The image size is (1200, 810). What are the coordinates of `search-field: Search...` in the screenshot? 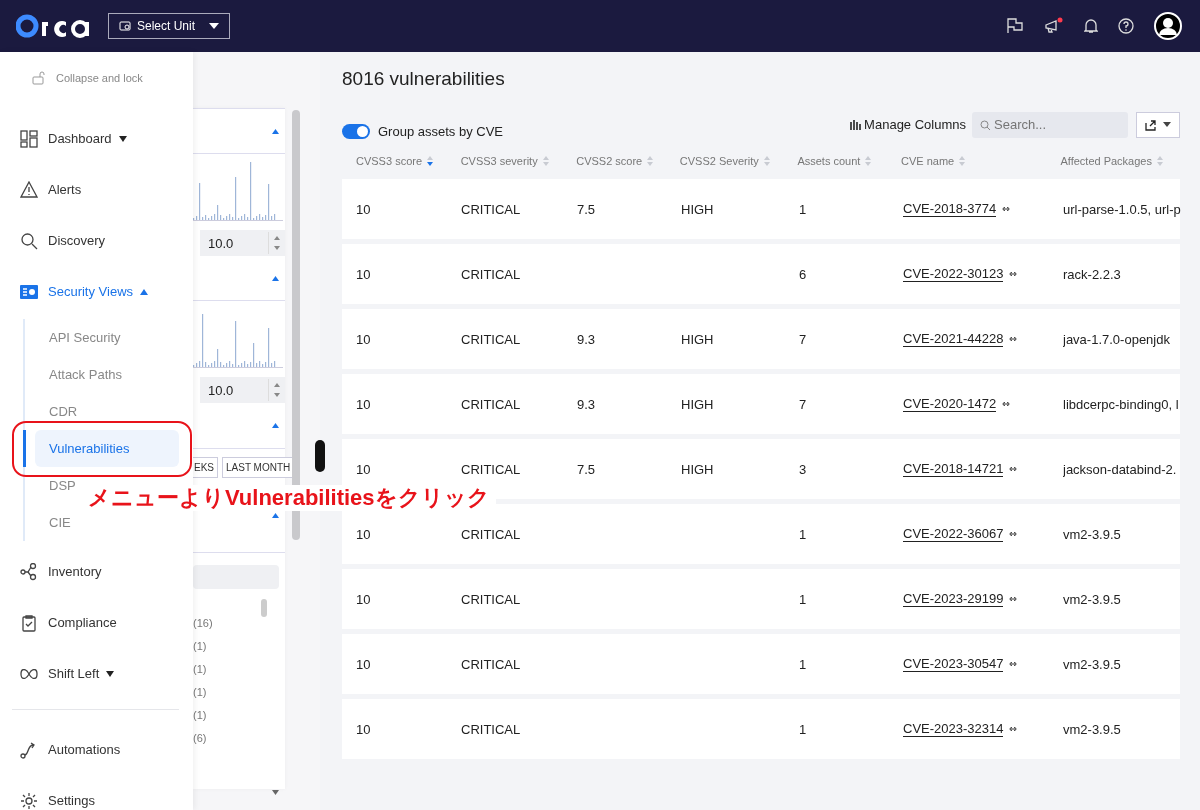 It's located at (1050, 124).